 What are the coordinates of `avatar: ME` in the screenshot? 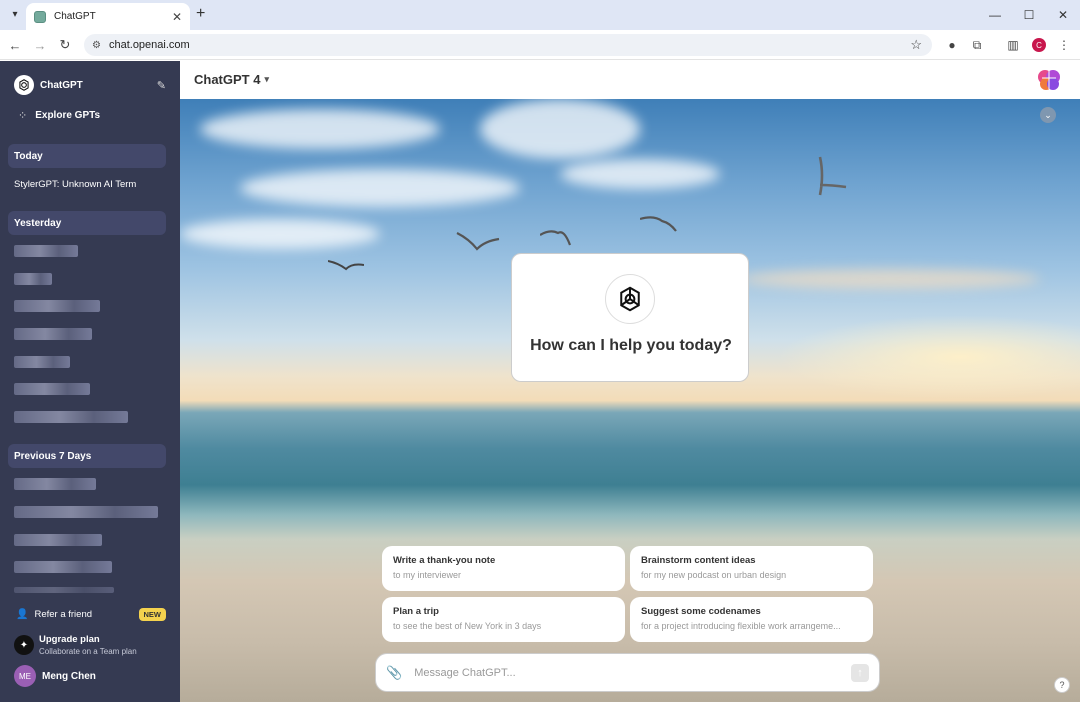 It's located at (25, 676).